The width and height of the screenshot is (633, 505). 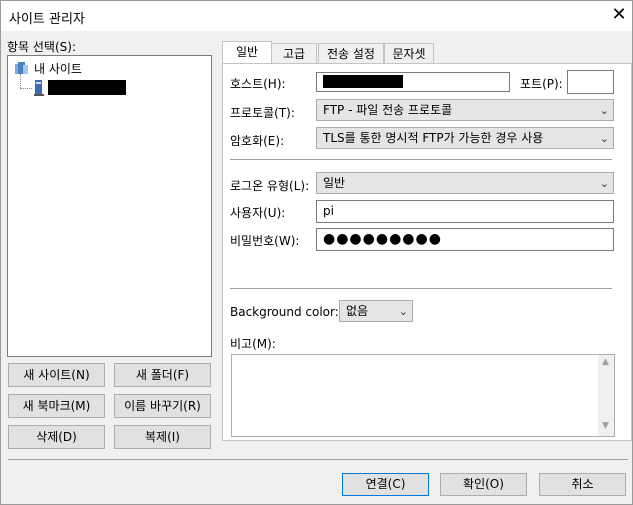 I want to click on tab-transfer-settings: 전송 설정, so click(x=351, y=53).